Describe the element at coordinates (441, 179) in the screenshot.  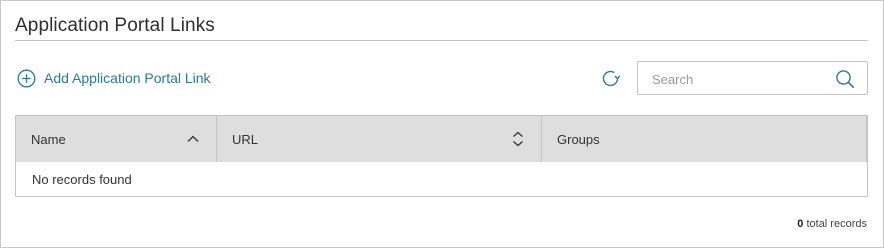
I see `empty-table-row: No records found` at that location.